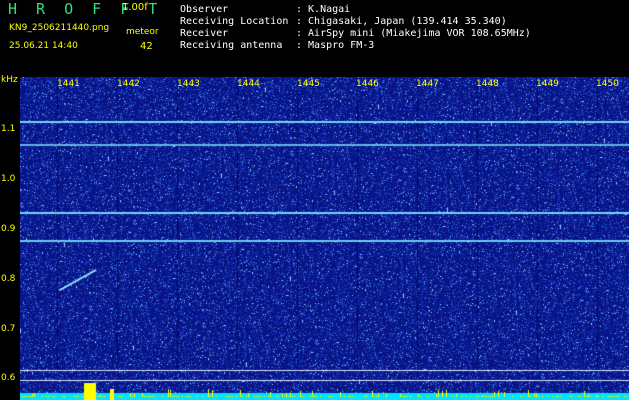 This screenshot has width=629, height=400. Describe the element at coordinates (128, 84) in the screenshot. I see `x-tick-label: 1442` at that location.